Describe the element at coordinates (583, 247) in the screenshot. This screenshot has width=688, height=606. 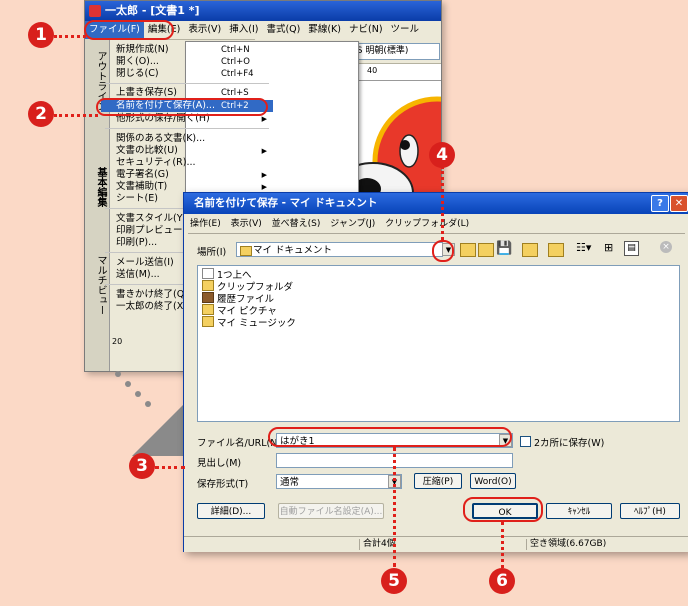
I see `view-menu-icon: ☷▾` at that location.